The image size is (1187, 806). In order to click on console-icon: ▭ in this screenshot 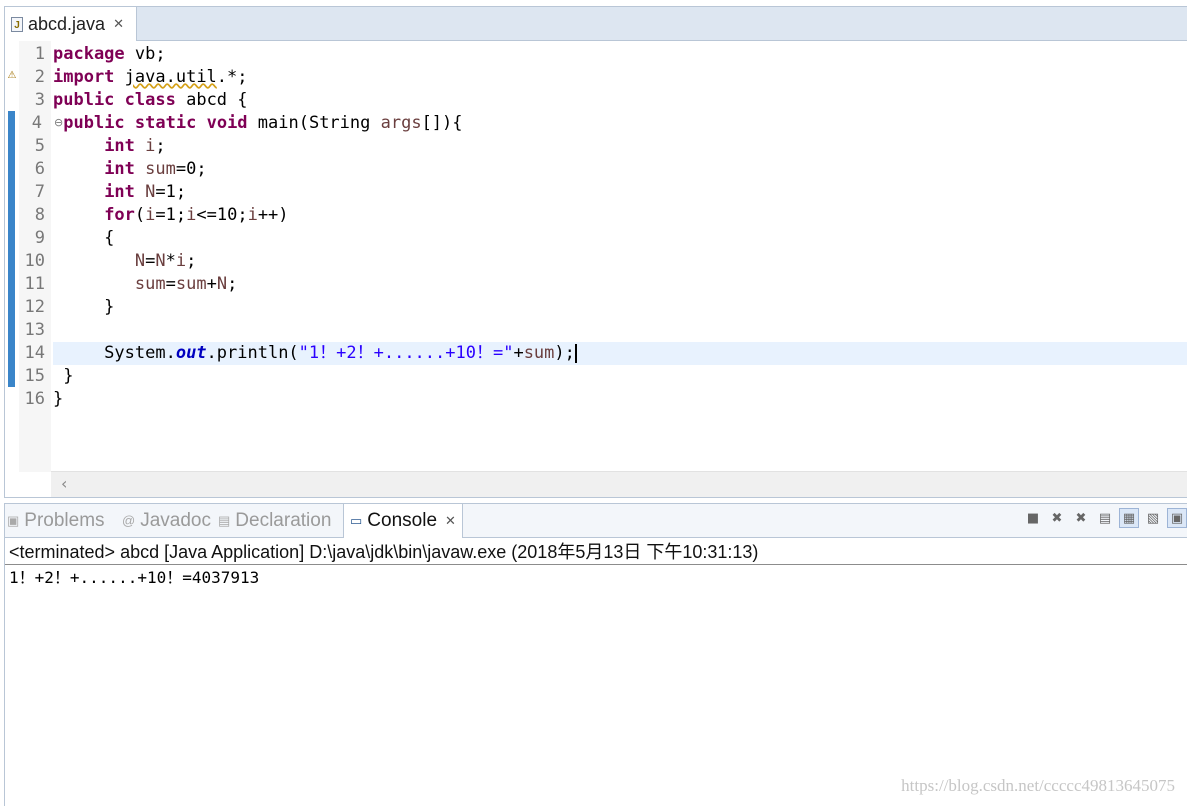, I will do `click(356, 520)`.